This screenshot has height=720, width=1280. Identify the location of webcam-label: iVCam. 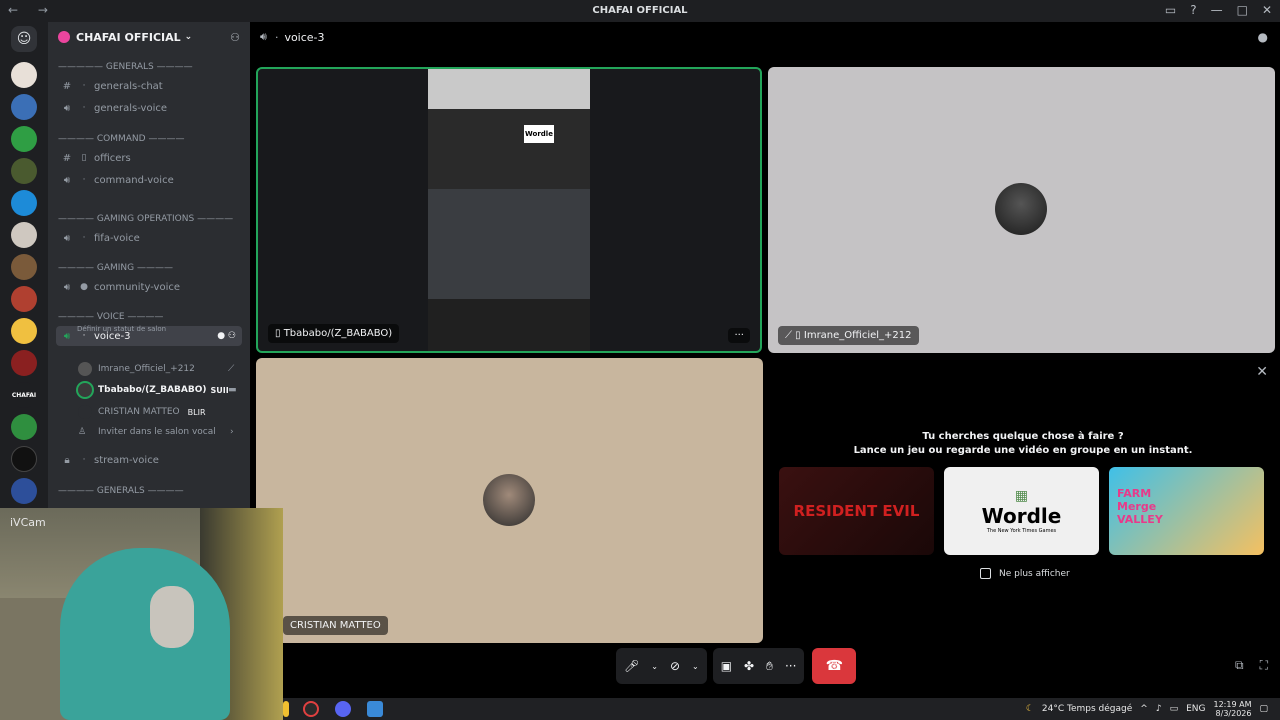
(28, 522).